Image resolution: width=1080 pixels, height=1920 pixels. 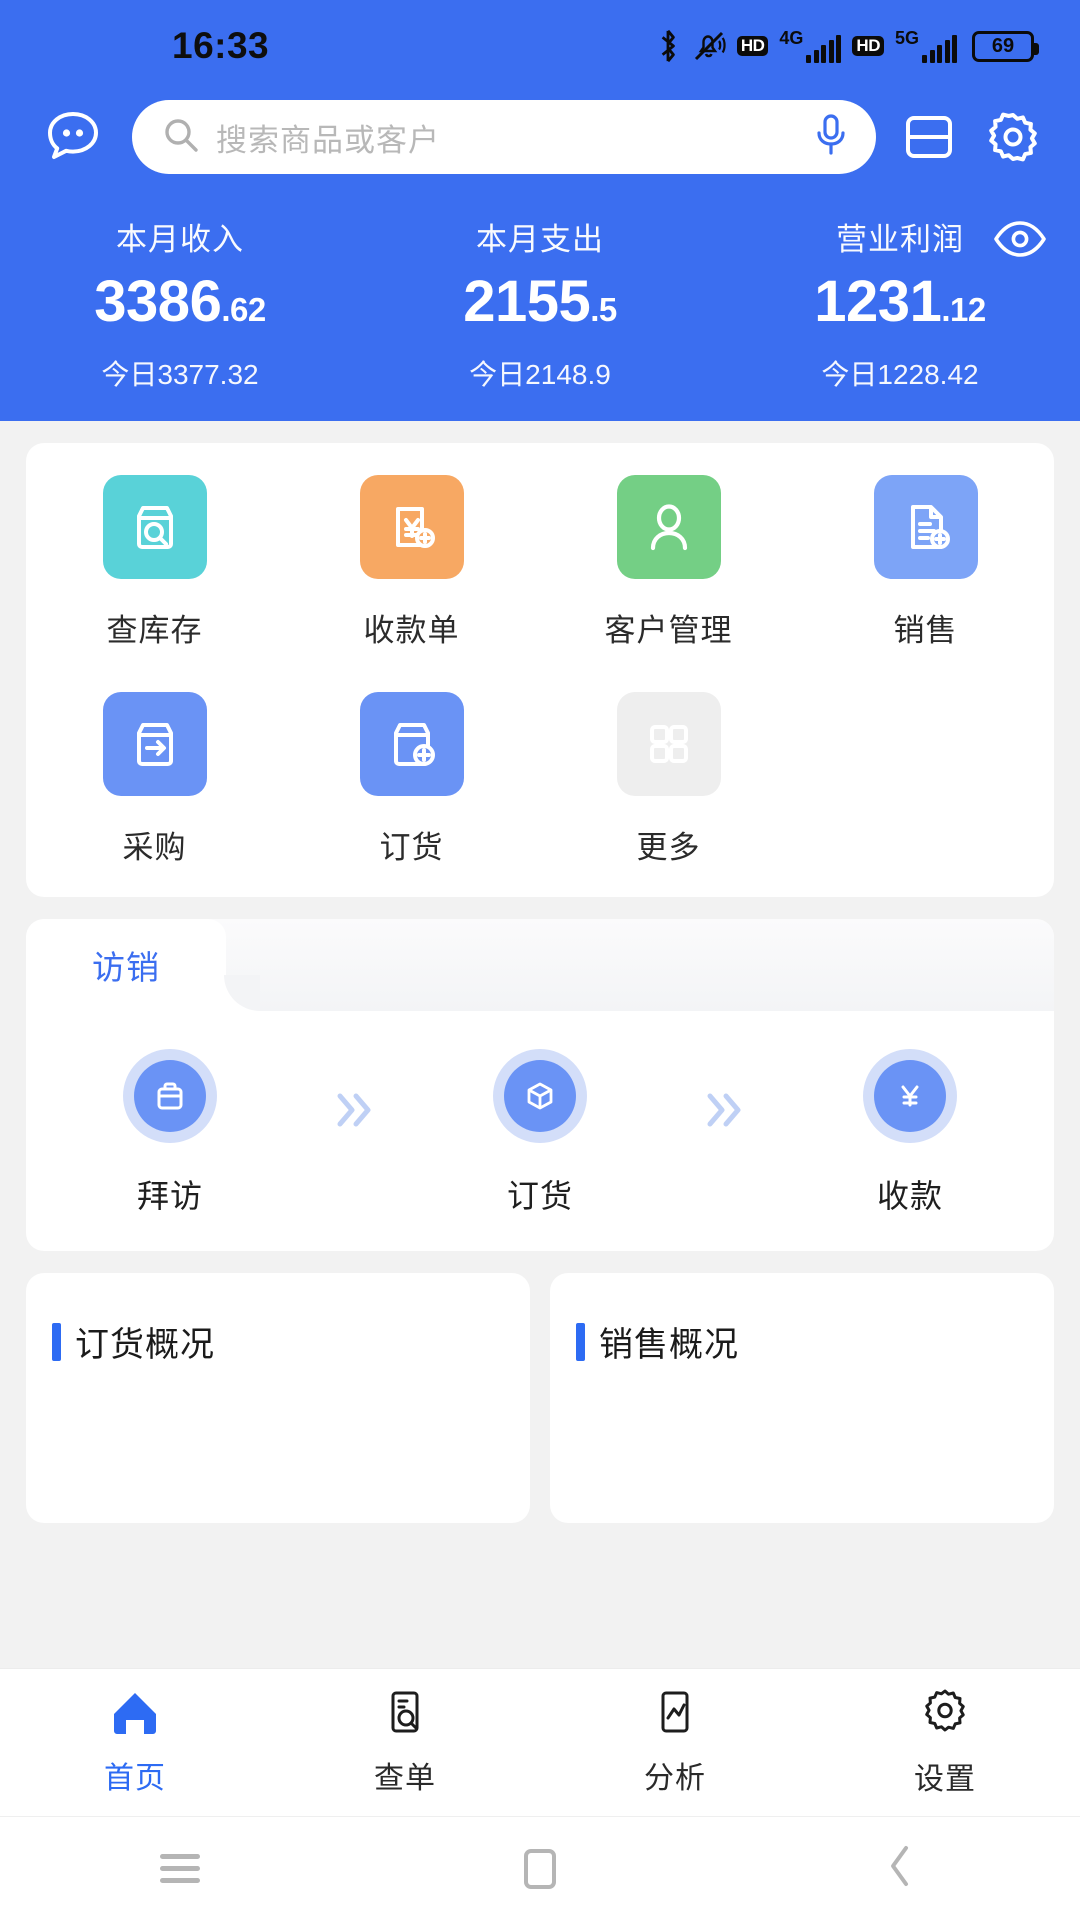 What do you see at coordinates (126, 967) in the screenshot?
I see `tab-label: 访销` at bounding box center [126, 967].